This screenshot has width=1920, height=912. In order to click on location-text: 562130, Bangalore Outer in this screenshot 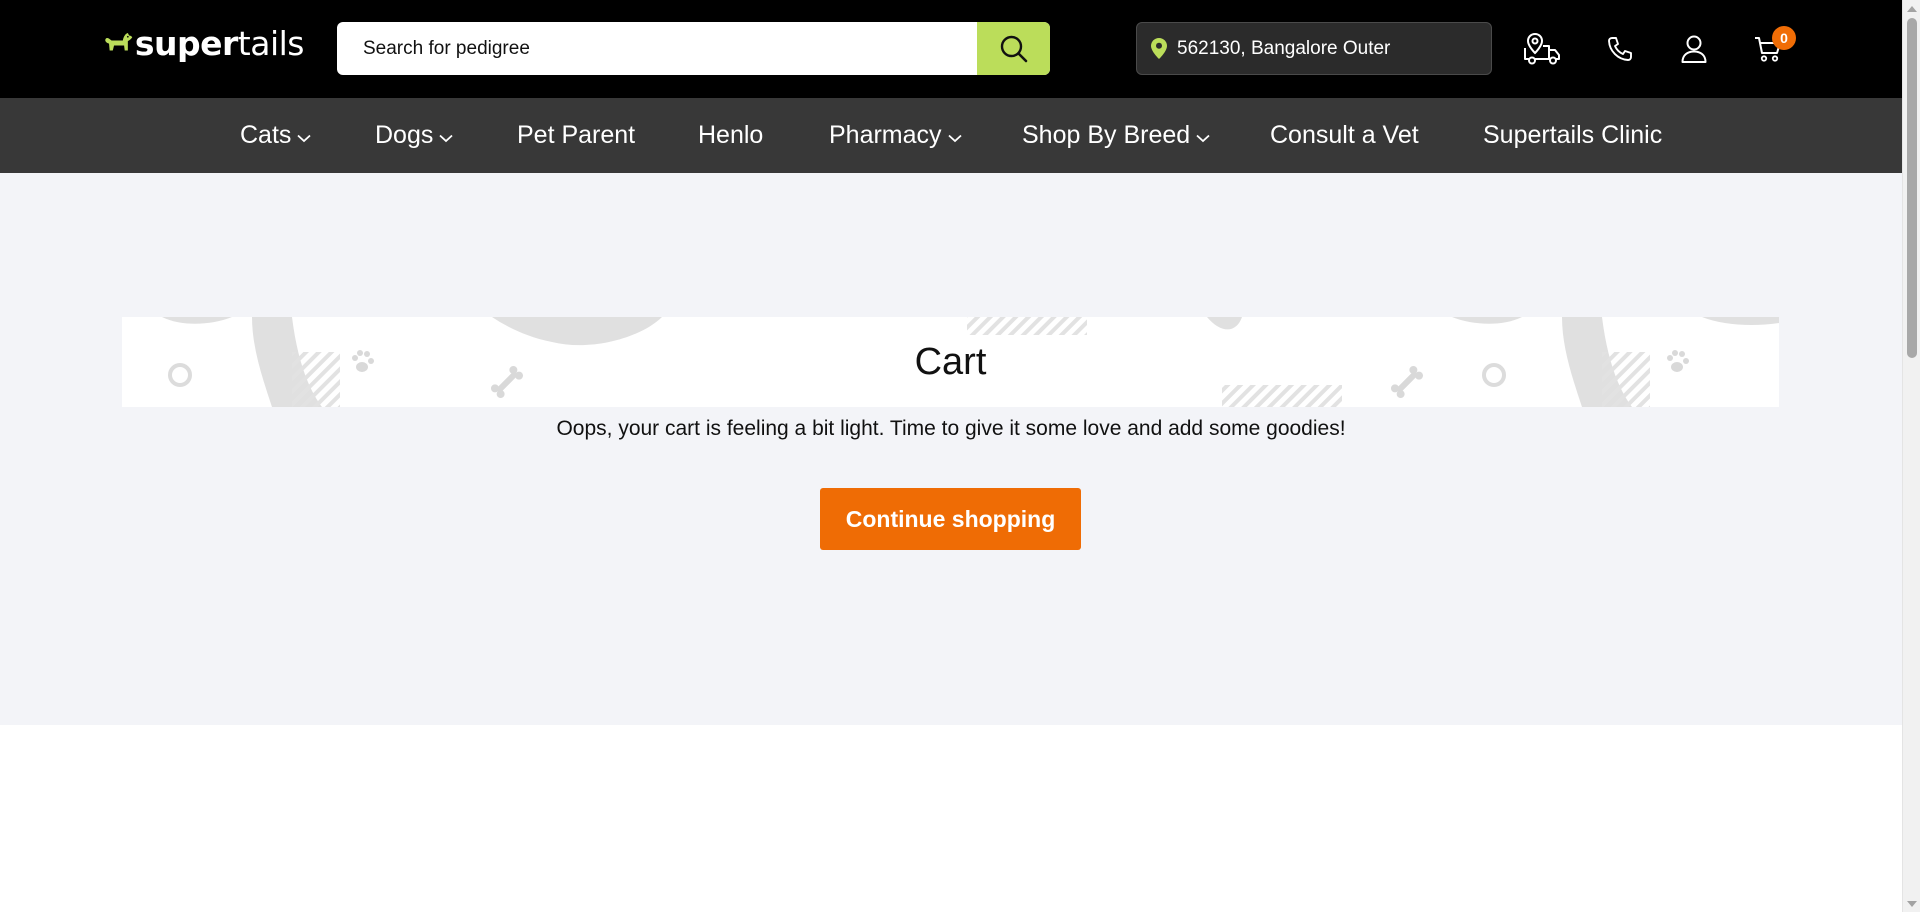, I will do `click(1284, 48)`.